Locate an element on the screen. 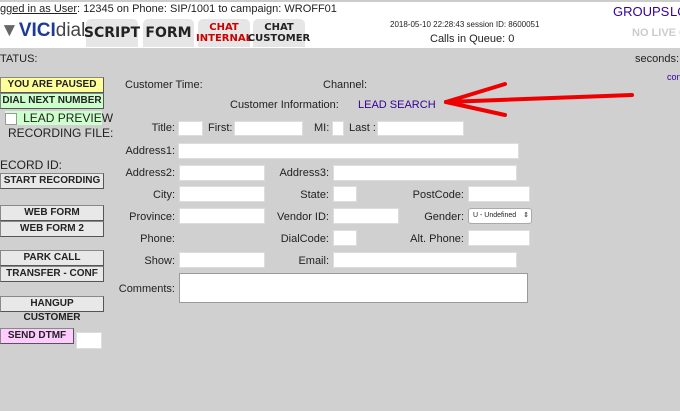 Image resolution: width=680 pixels, height=411 pixels. paused-button: YOU ARE PAUSED is located at coordinates (52, 85).